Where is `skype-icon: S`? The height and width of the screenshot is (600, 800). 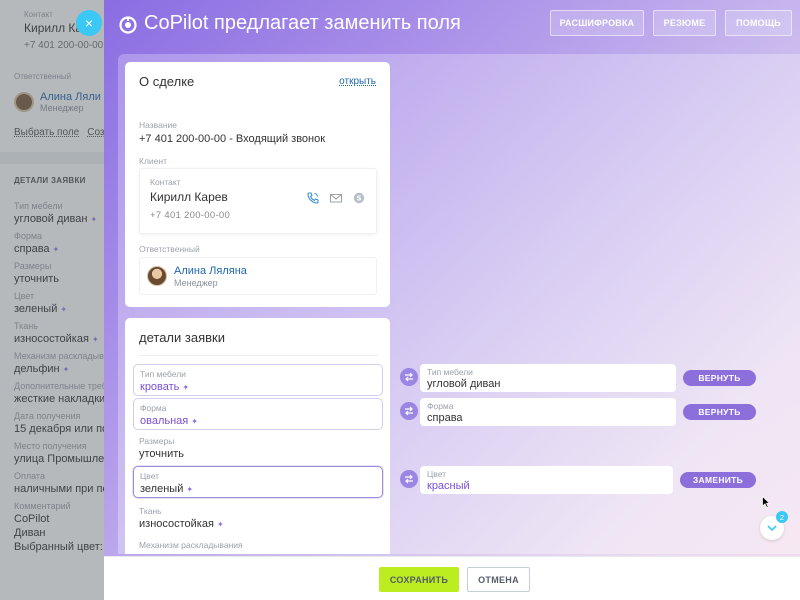 skype-icon: S is located at coordinates (359, 198).